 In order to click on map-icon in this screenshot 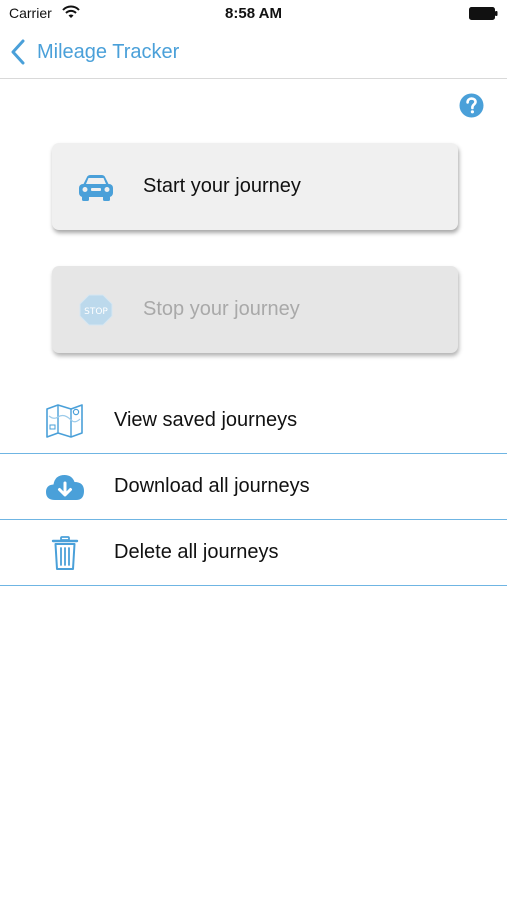, I will do `click(64, 421)`.